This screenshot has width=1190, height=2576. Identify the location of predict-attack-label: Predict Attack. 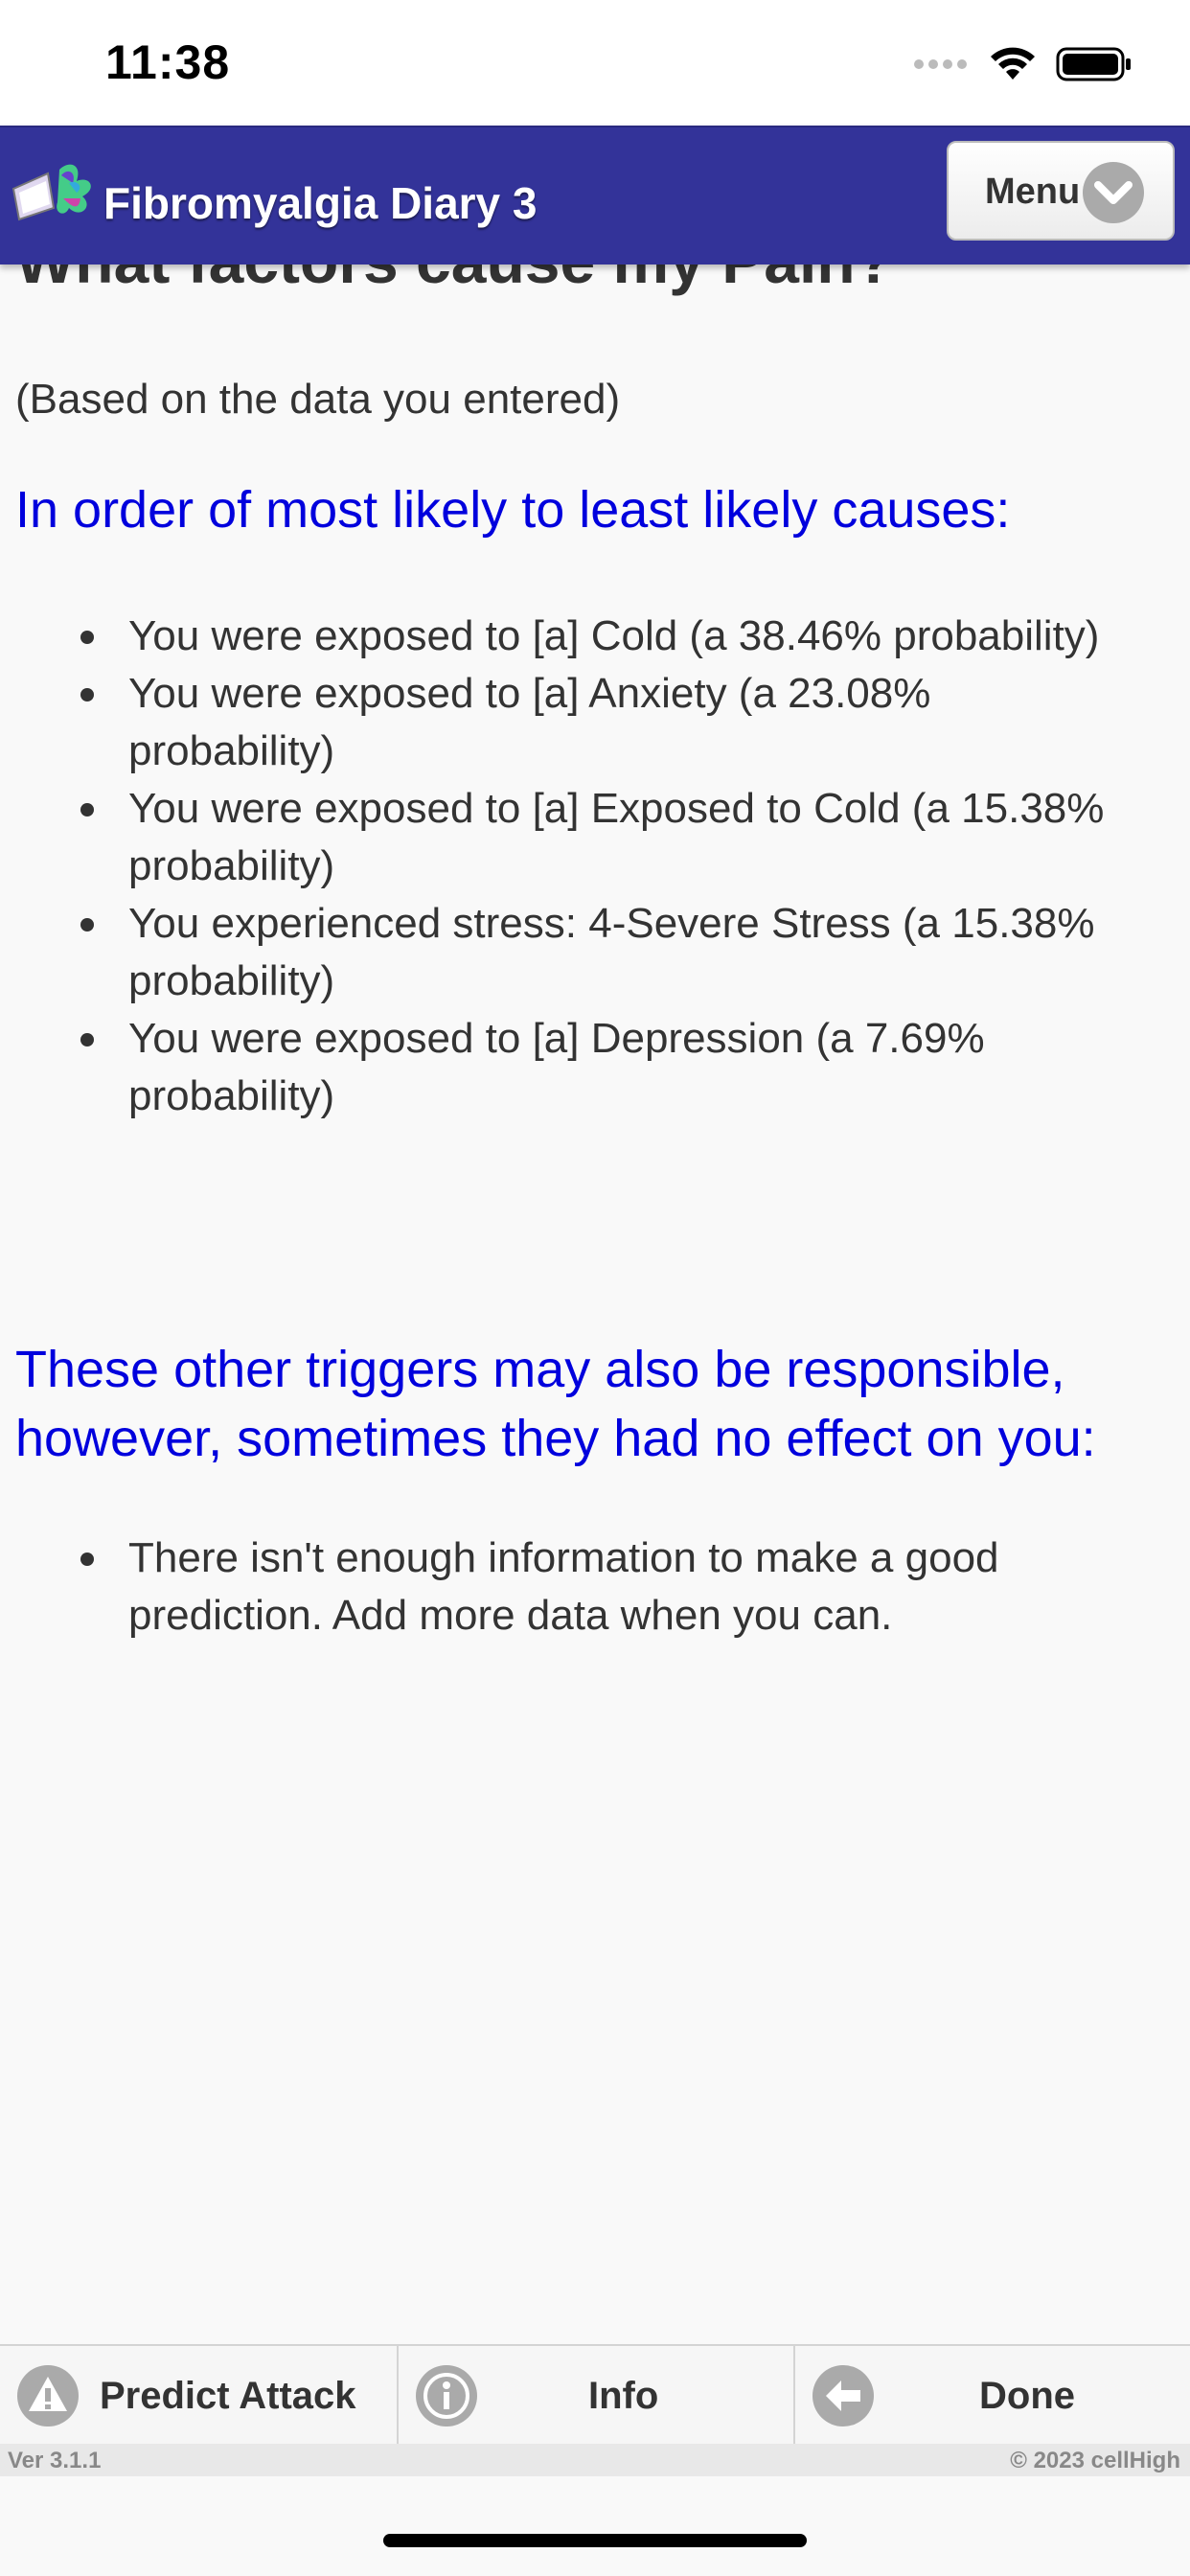
(228, 2396).